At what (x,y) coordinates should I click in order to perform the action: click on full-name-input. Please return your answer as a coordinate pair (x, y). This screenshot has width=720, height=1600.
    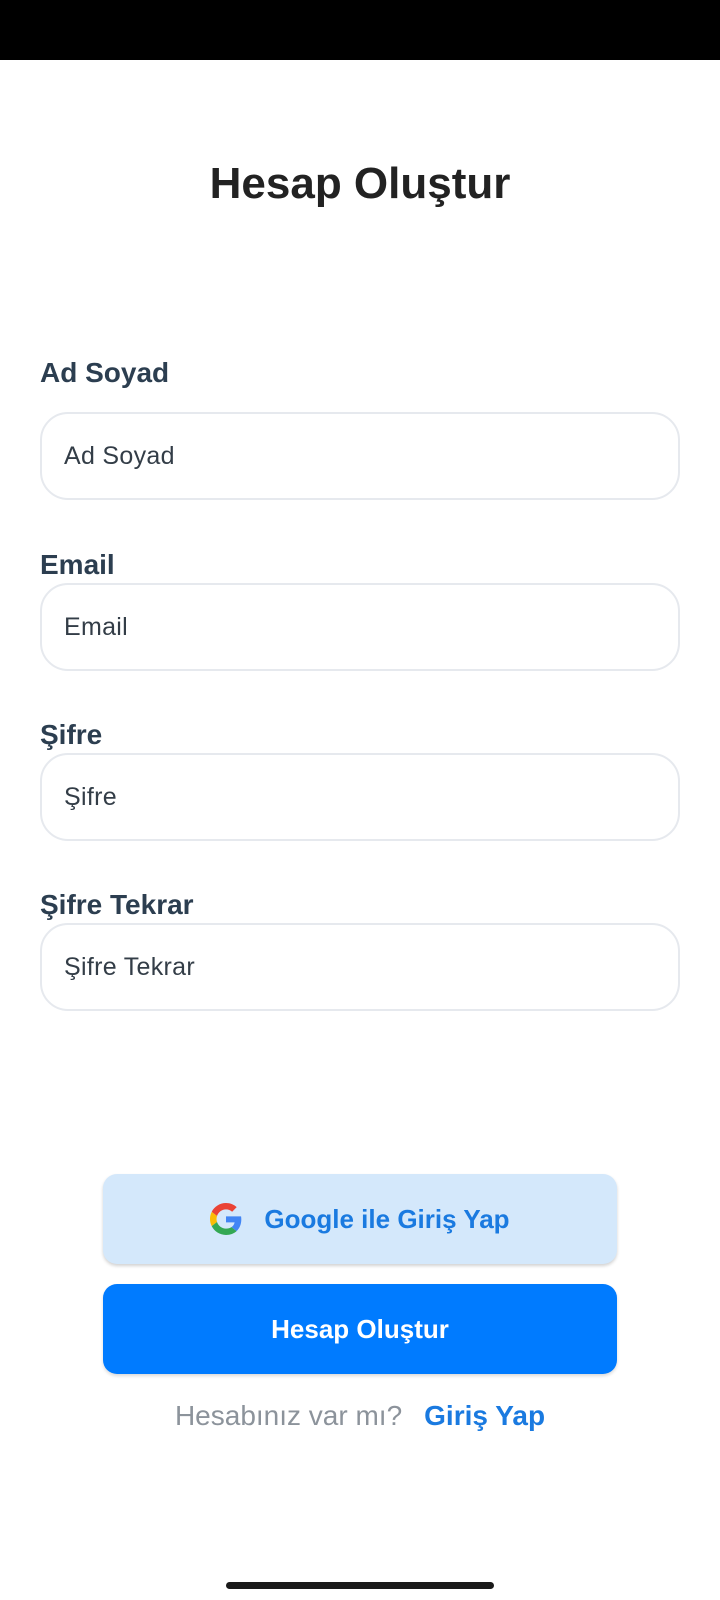
    Looking at the image, I should click on (360, 456).